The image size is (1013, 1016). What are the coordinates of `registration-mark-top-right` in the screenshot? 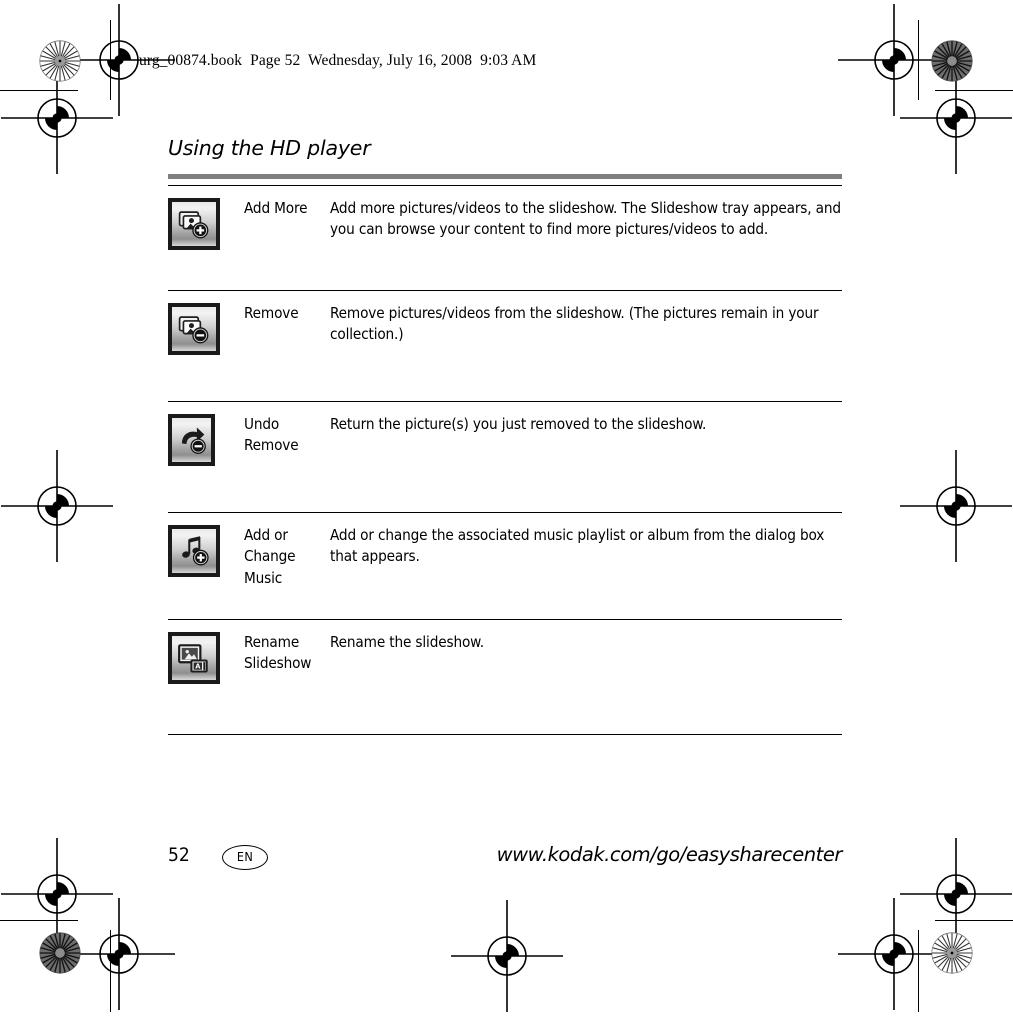 It's located at (894, 60).